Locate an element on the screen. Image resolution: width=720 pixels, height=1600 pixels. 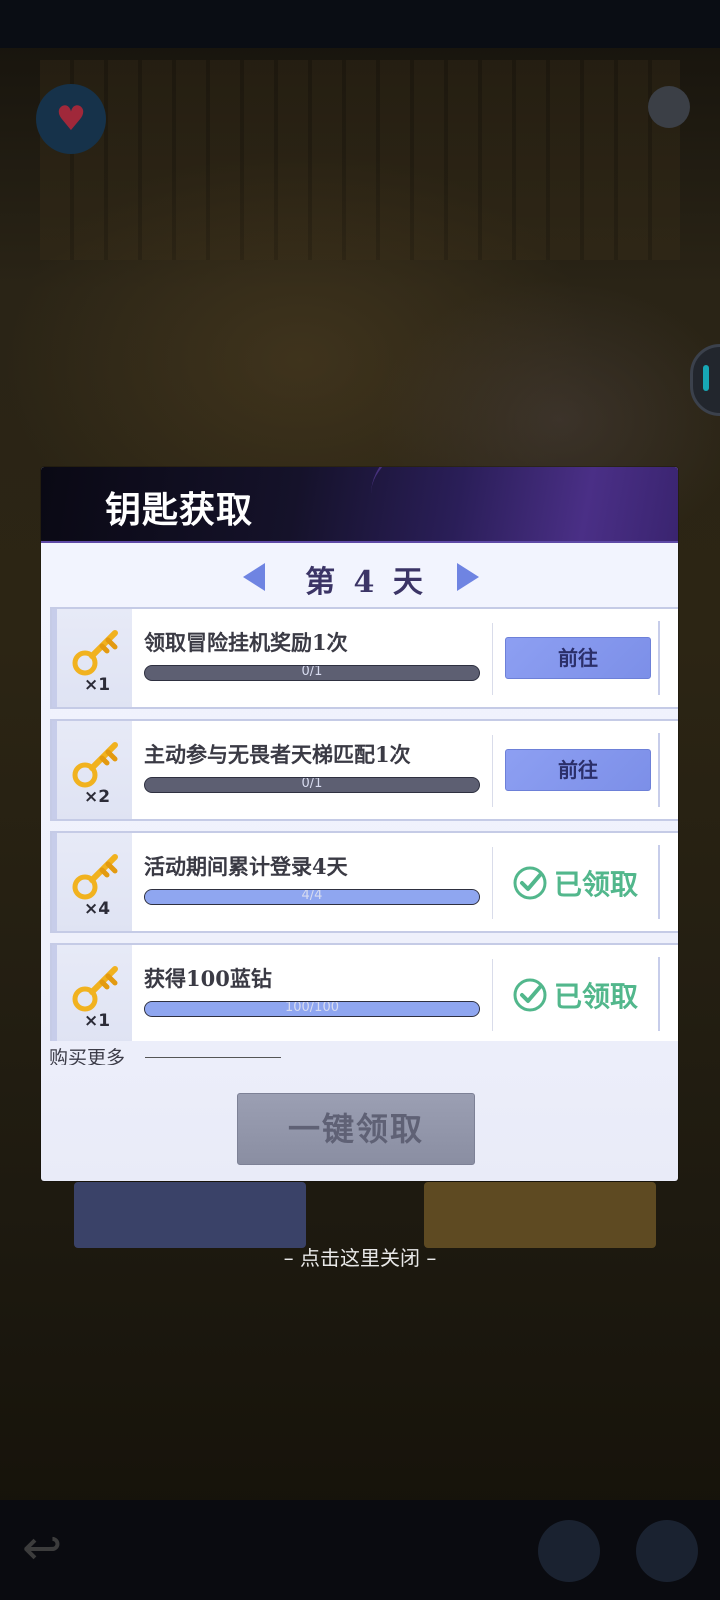
reward-cell: ×2 is located at coordinates (92, 770).